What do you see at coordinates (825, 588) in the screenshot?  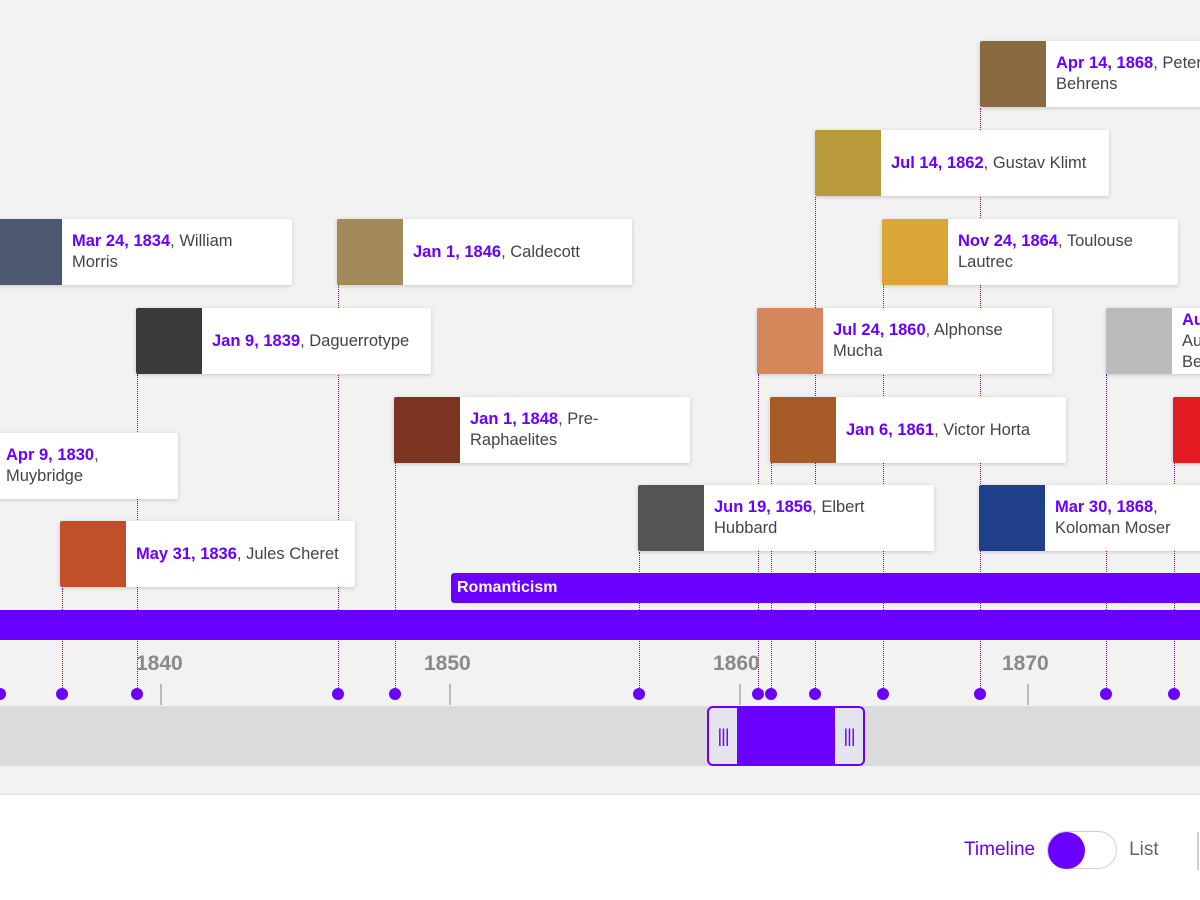 I see `era-bar-romanticism: Romanticism` at bounding box center [825, 588].